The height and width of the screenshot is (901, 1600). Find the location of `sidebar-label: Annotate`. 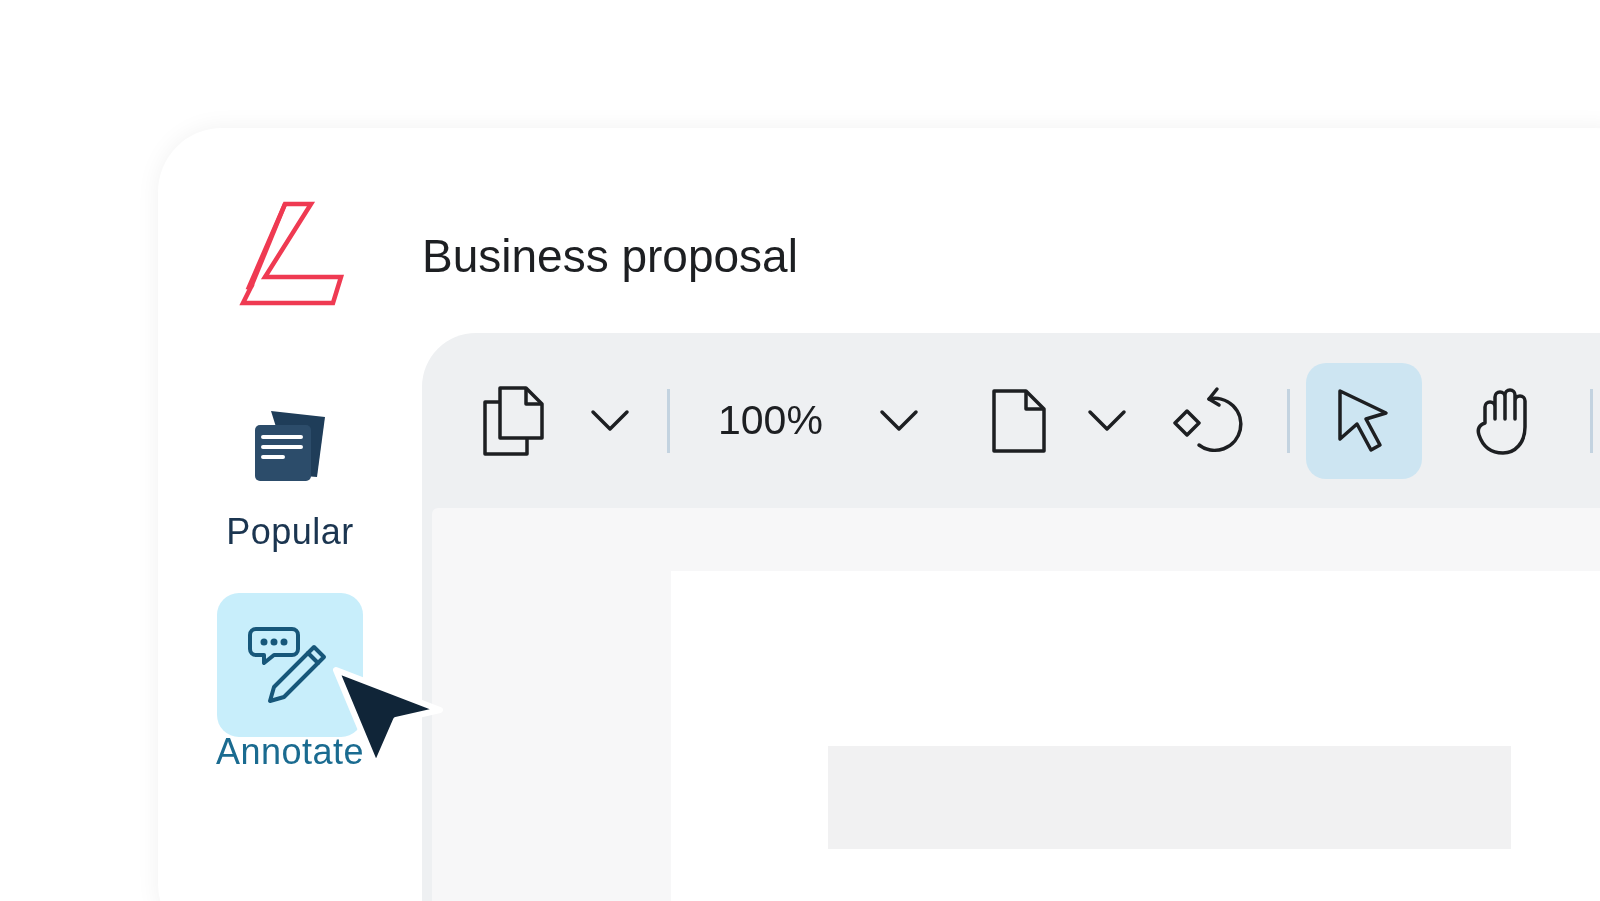

sidebar-label: Annotate is located at coordinates (290, 752).